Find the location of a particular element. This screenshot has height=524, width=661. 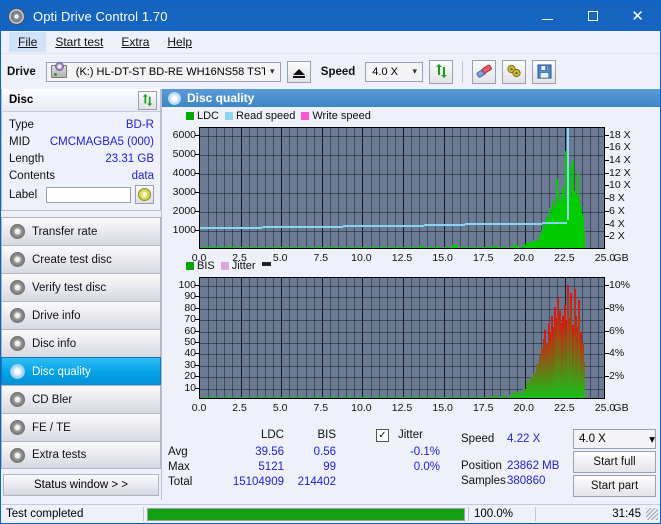

eject-button is located at coordinates (298, 71).